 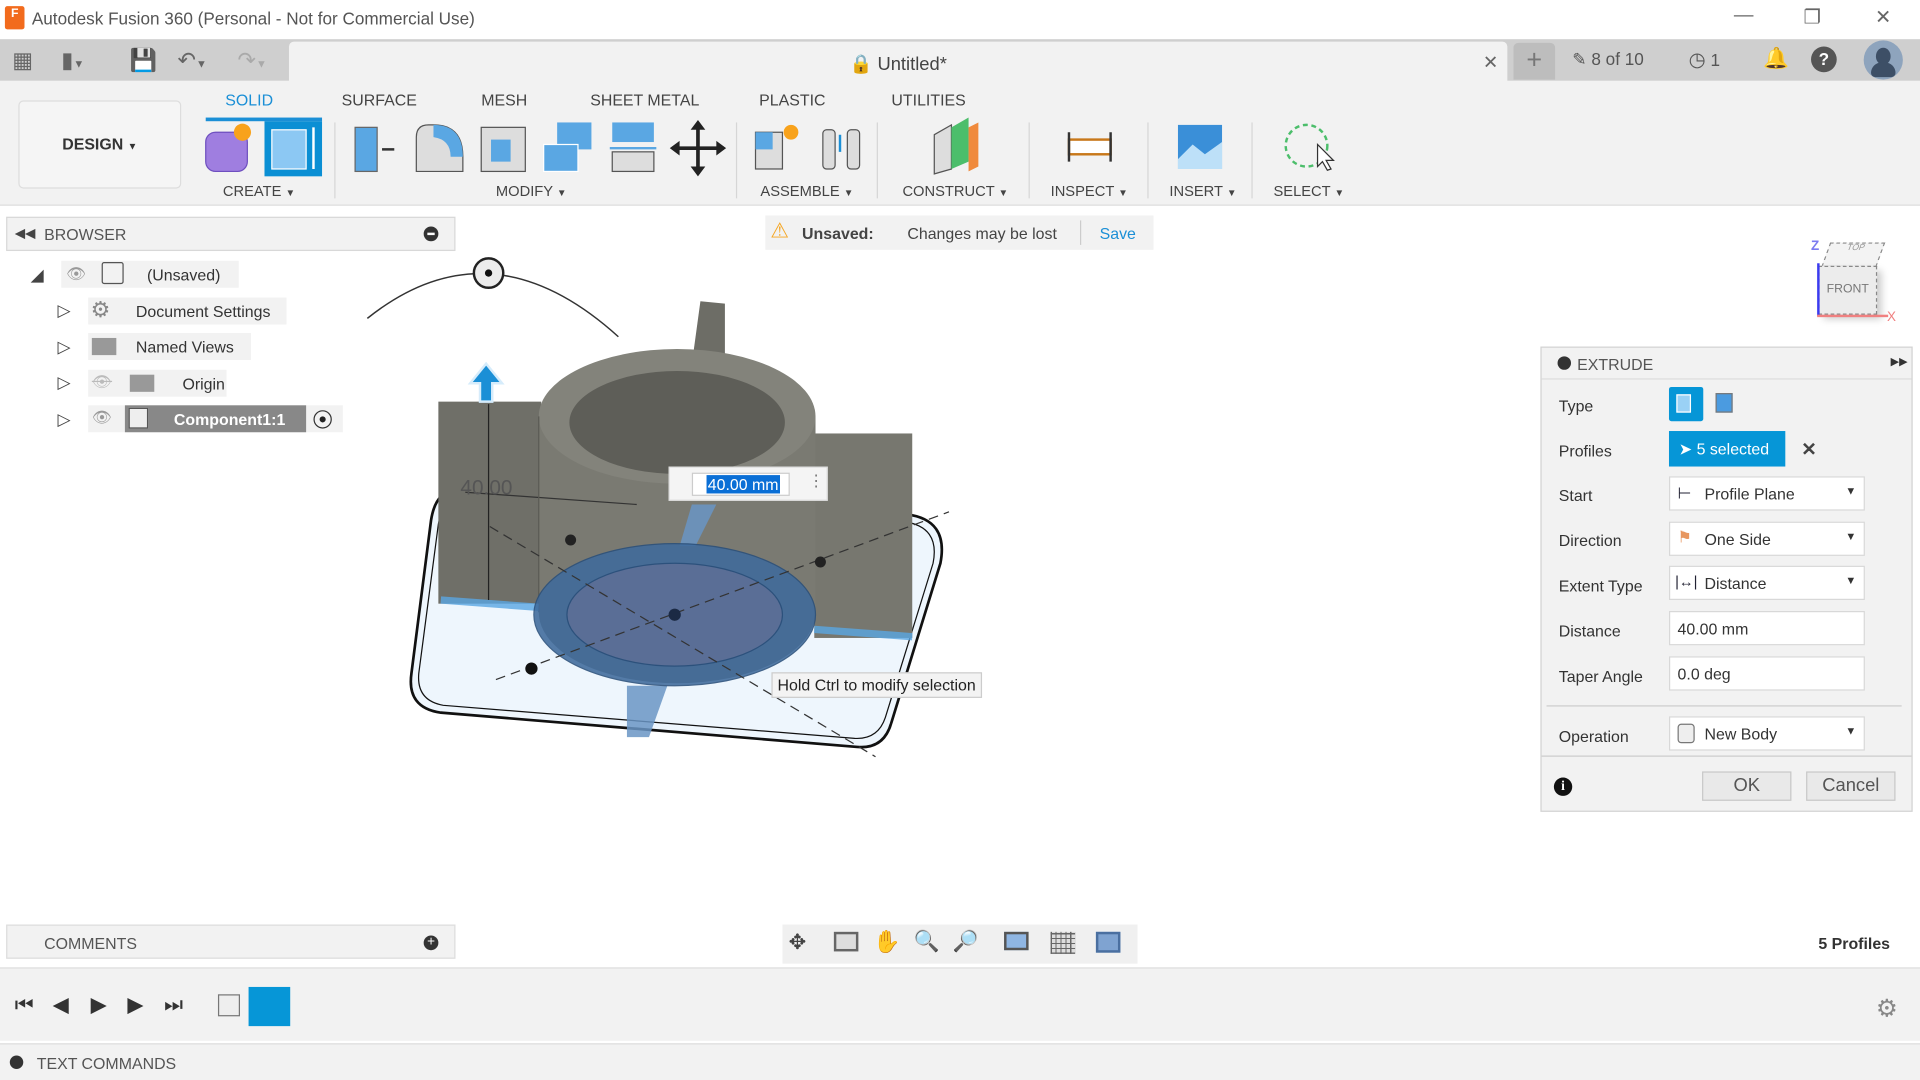 I want to click on cancel-button: Cancel, so click(x=1851, y=786).